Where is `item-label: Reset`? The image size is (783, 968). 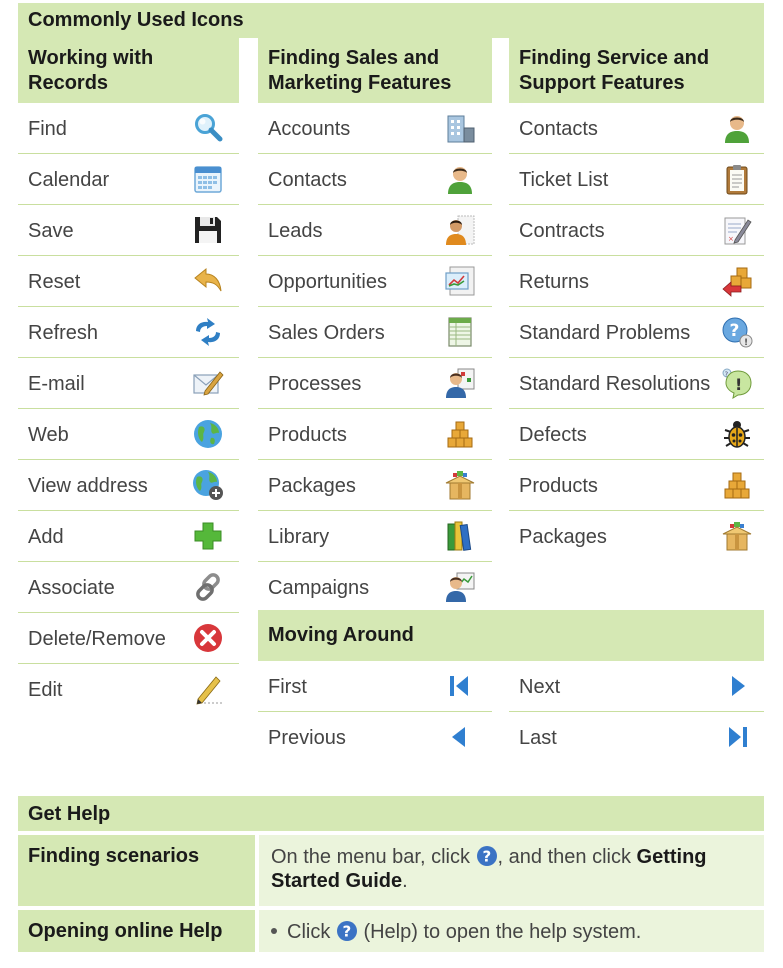
item-label: Reset is located at coordinates (54, 282).